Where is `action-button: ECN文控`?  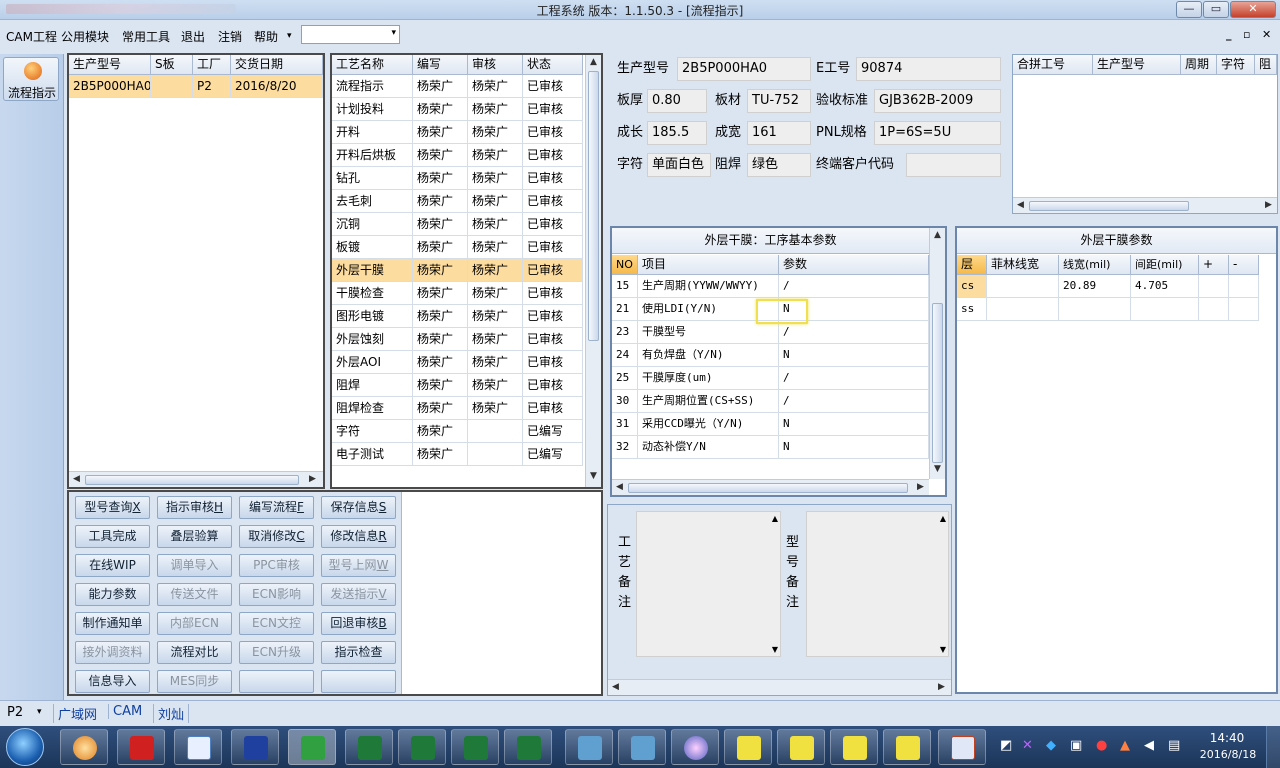
action-button: ECN文控 is located at coordinates (276, 623).